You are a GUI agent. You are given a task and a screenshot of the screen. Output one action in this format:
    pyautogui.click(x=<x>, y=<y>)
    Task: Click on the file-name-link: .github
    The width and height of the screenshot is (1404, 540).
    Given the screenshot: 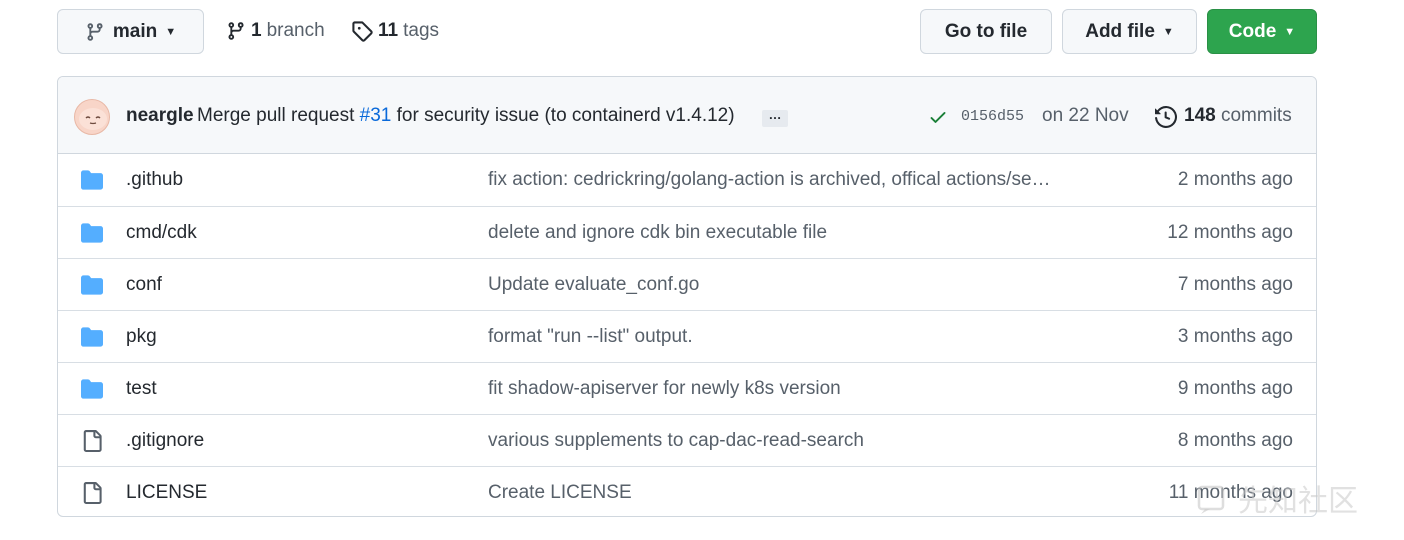 What is the action you would take?
    pyautogui.click(x=154, y=180)
    